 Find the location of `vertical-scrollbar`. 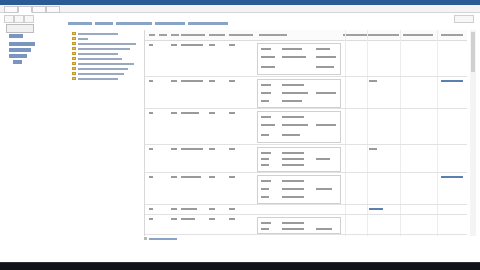

vertical-scrollbar is located at coordinates (473, 133).